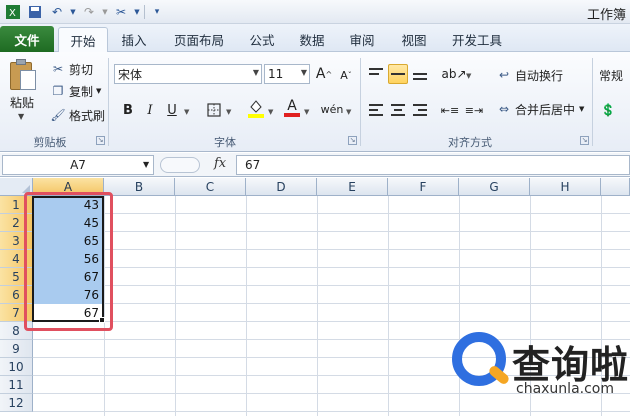  I want to click on wrap-text-button: ↩ 自动换行, so click(529, 75).